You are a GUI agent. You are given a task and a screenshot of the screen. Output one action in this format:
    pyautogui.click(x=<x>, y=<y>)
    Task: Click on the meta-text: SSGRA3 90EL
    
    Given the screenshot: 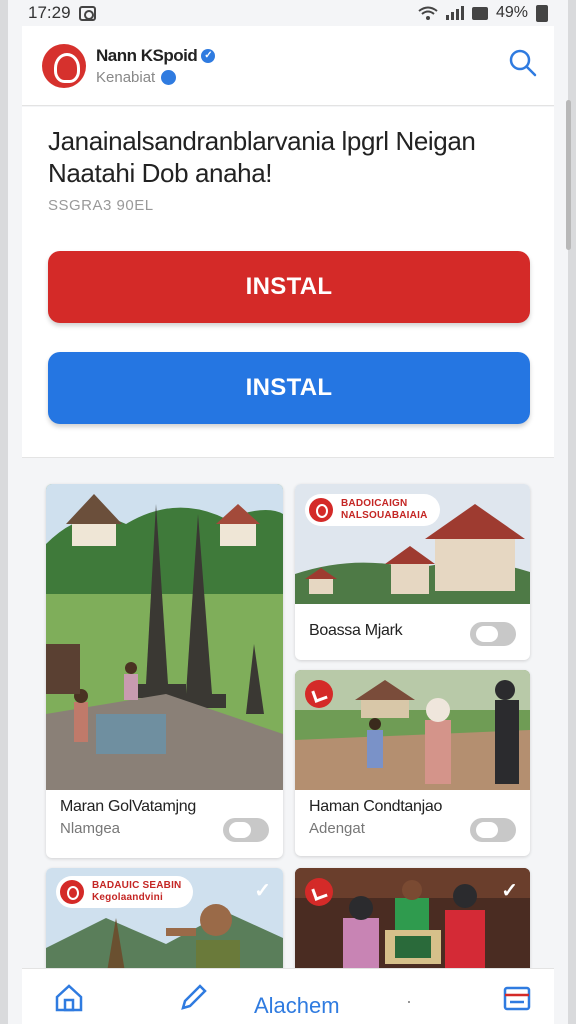 What is the action you would take?
    pyautogui.click(x=101, y=205)
    